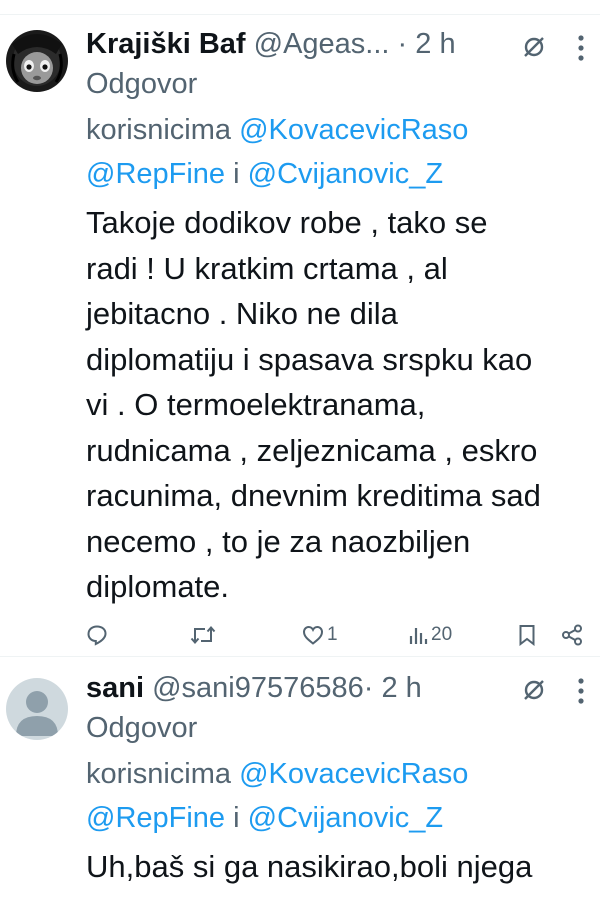 This screenshot has width=600, height=900. I want to click on views-button: 20, so click(430, 635).